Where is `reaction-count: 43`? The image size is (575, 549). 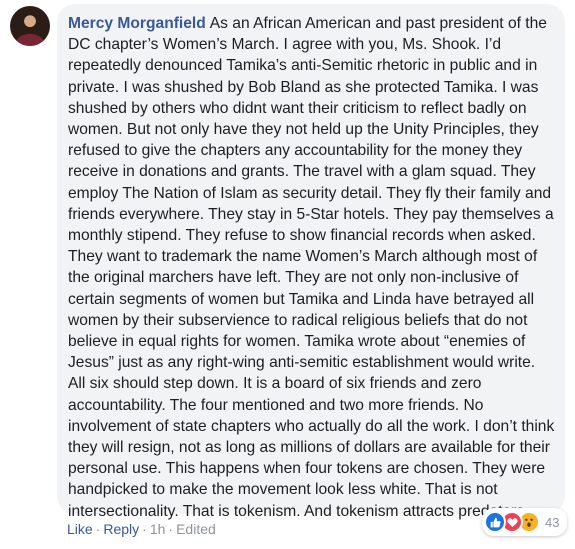 reaction-count: 43 is located at coordinates (552, 522).